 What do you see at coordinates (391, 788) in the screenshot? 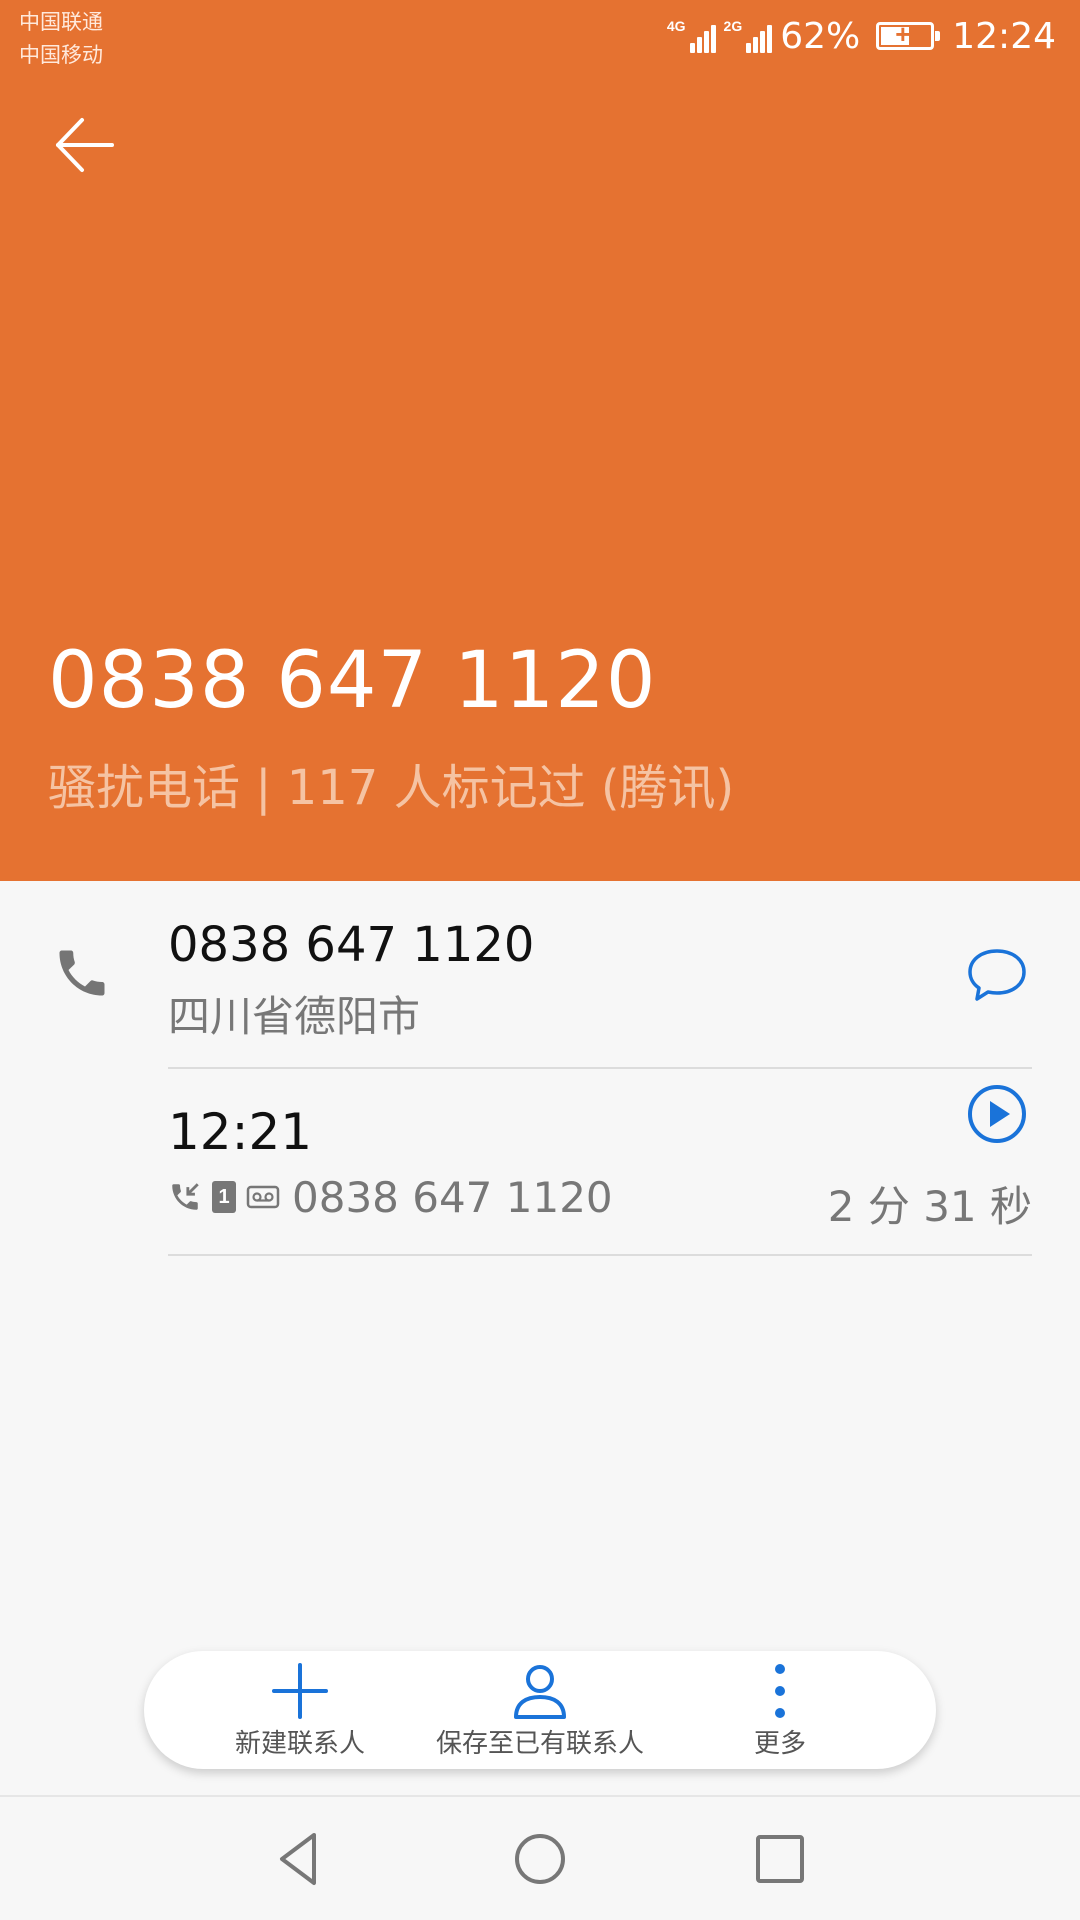
I see `spam-tag: 骚扰电话 | 117 人标记过 (腾讯)` at bounding box center [391, 788].